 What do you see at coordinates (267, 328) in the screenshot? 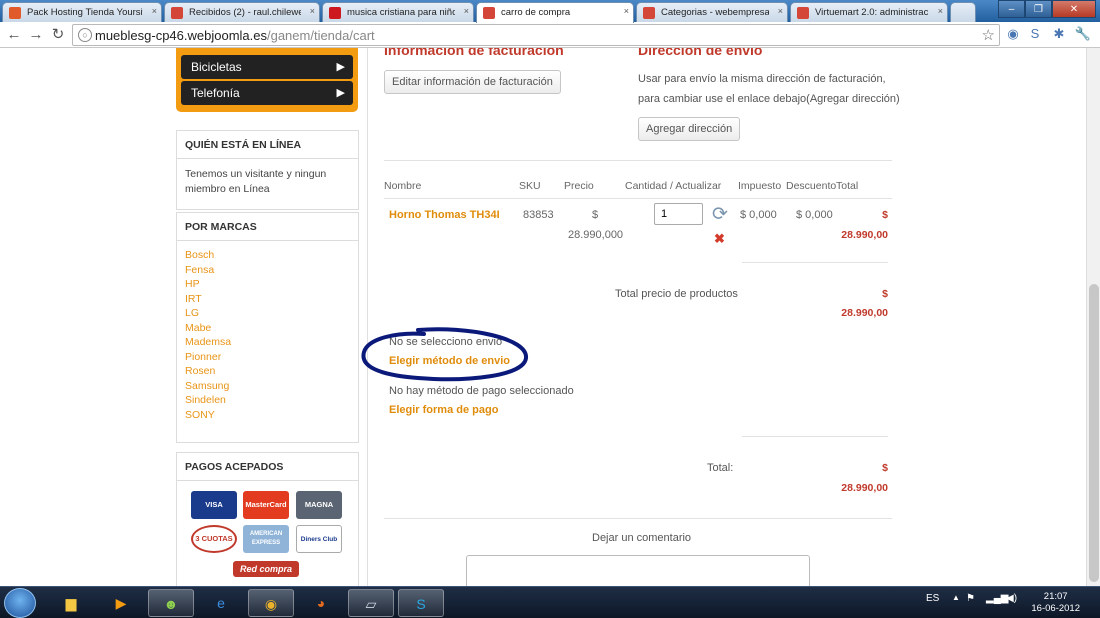
I see `brand-link: Mabe` at bounding box center [267, 328].